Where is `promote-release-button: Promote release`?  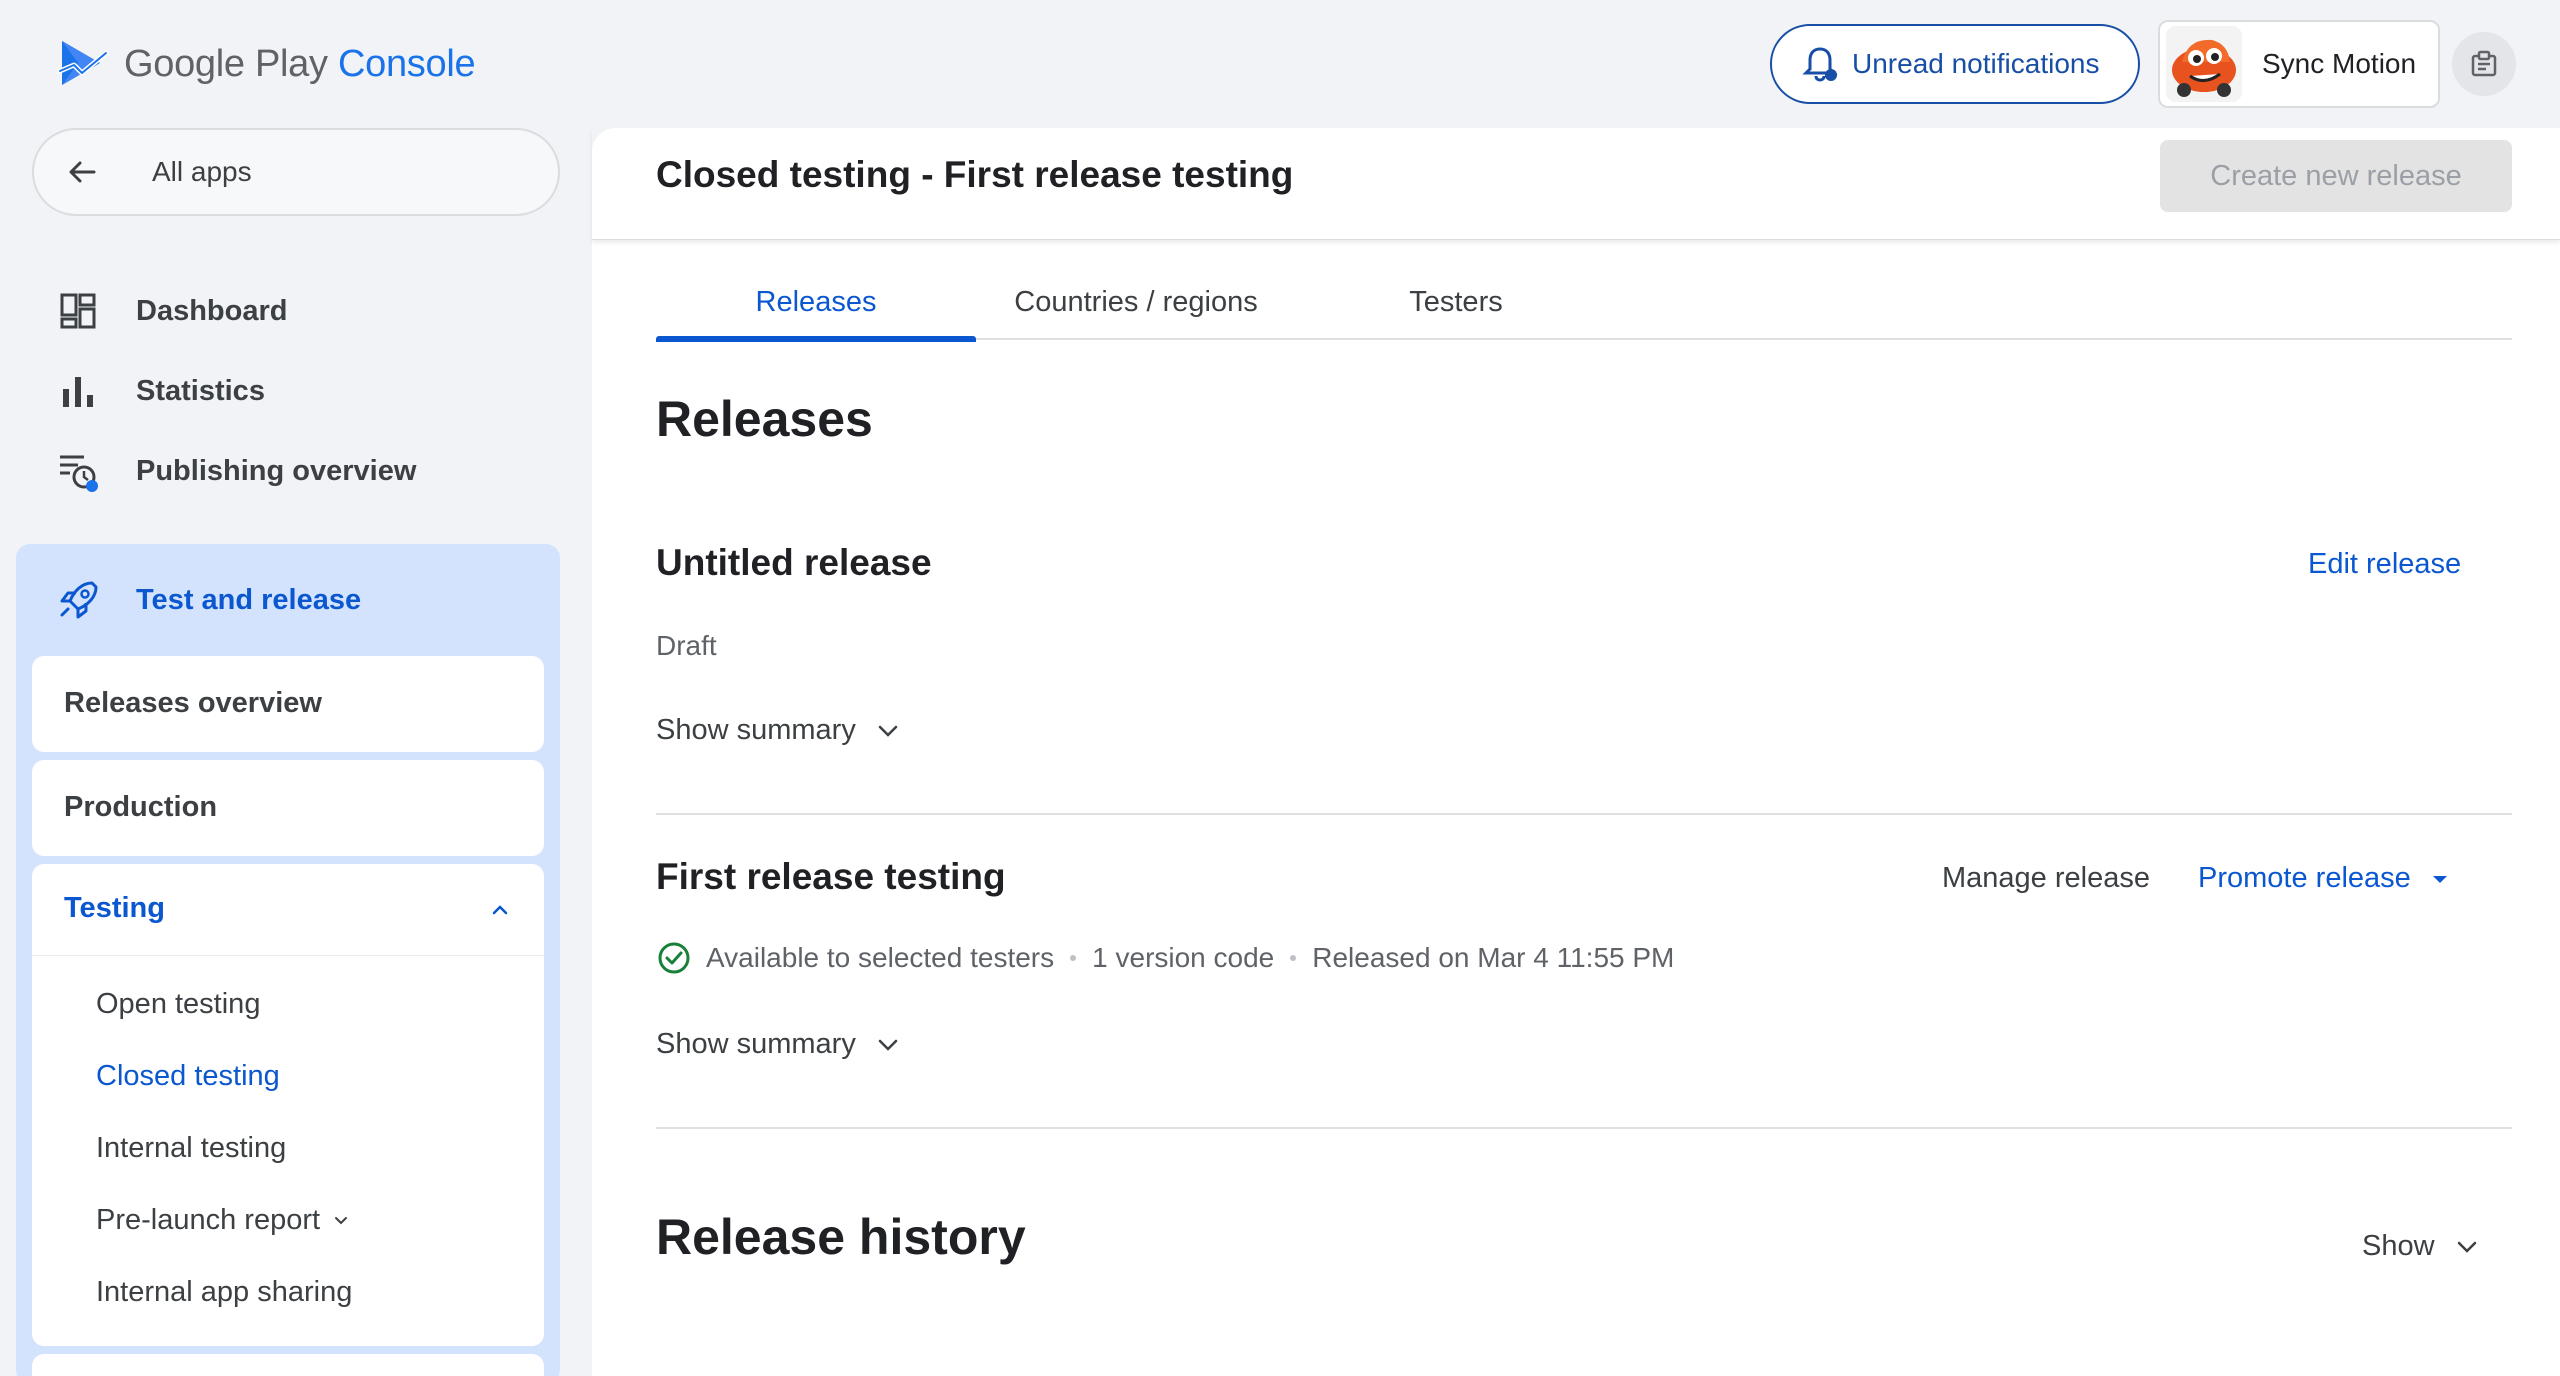
promote-release-button: Promote release is located at coordinates (2324, 878).